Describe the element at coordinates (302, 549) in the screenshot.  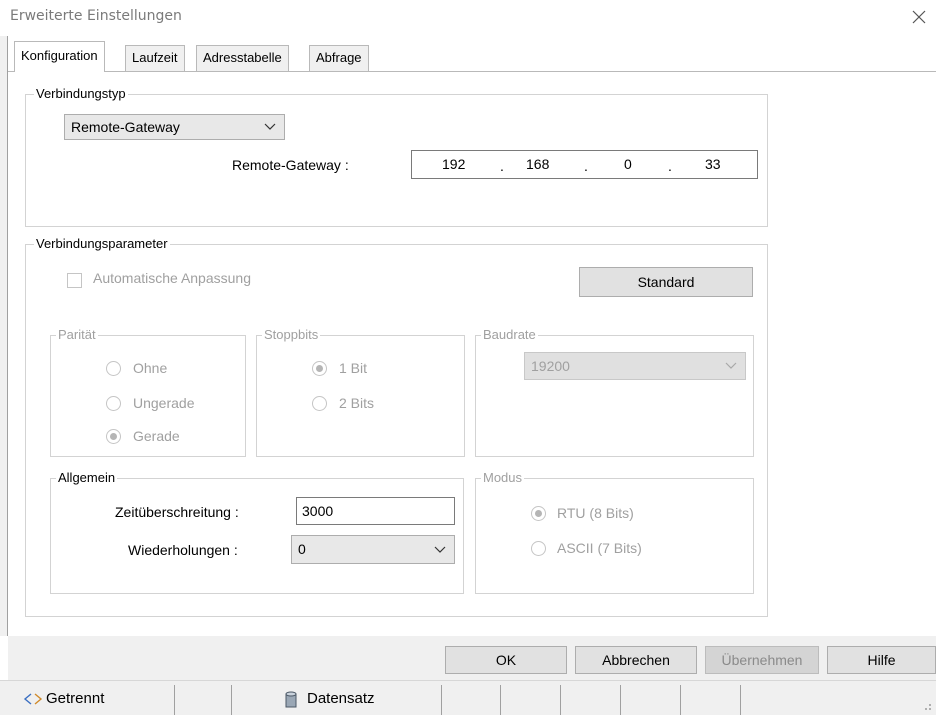
I see `retries-value: 0` at that location.